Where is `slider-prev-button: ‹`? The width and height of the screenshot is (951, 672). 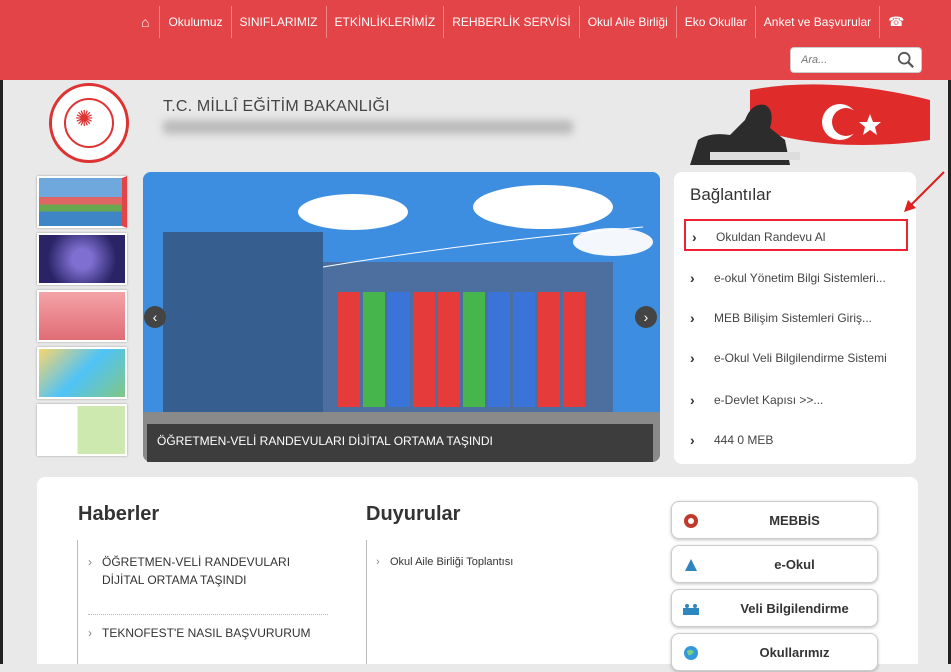 slider-prev-button: ‹ is located at coordinates (155, 317).